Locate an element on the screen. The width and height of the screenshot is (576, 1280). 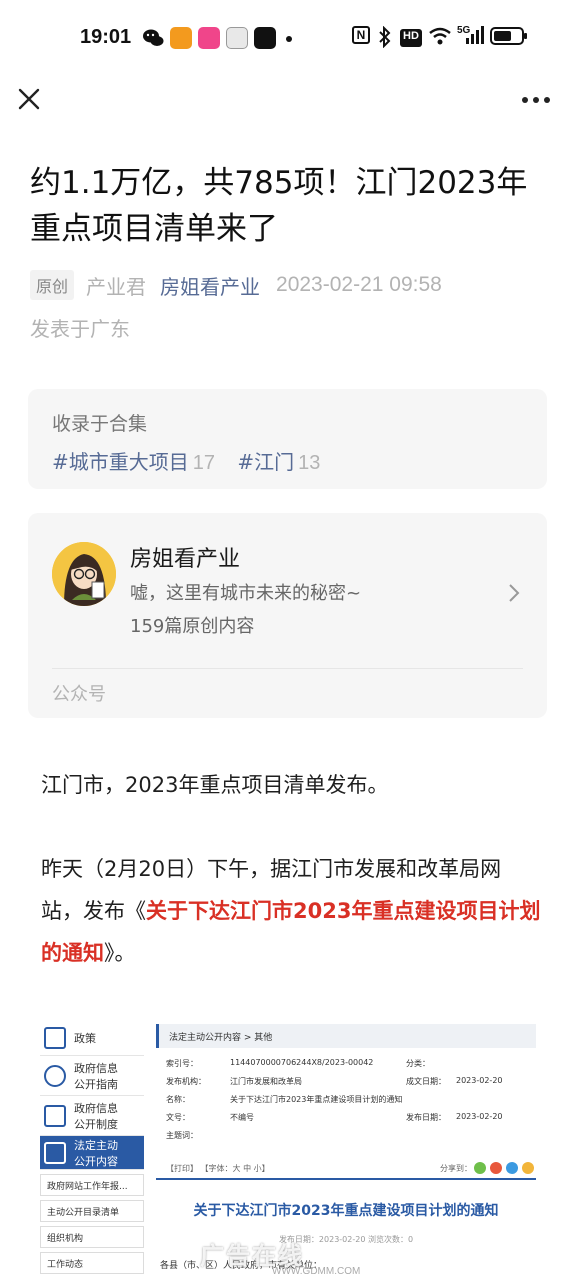
qzone-share-icon is located at coordinates (528, 1168).